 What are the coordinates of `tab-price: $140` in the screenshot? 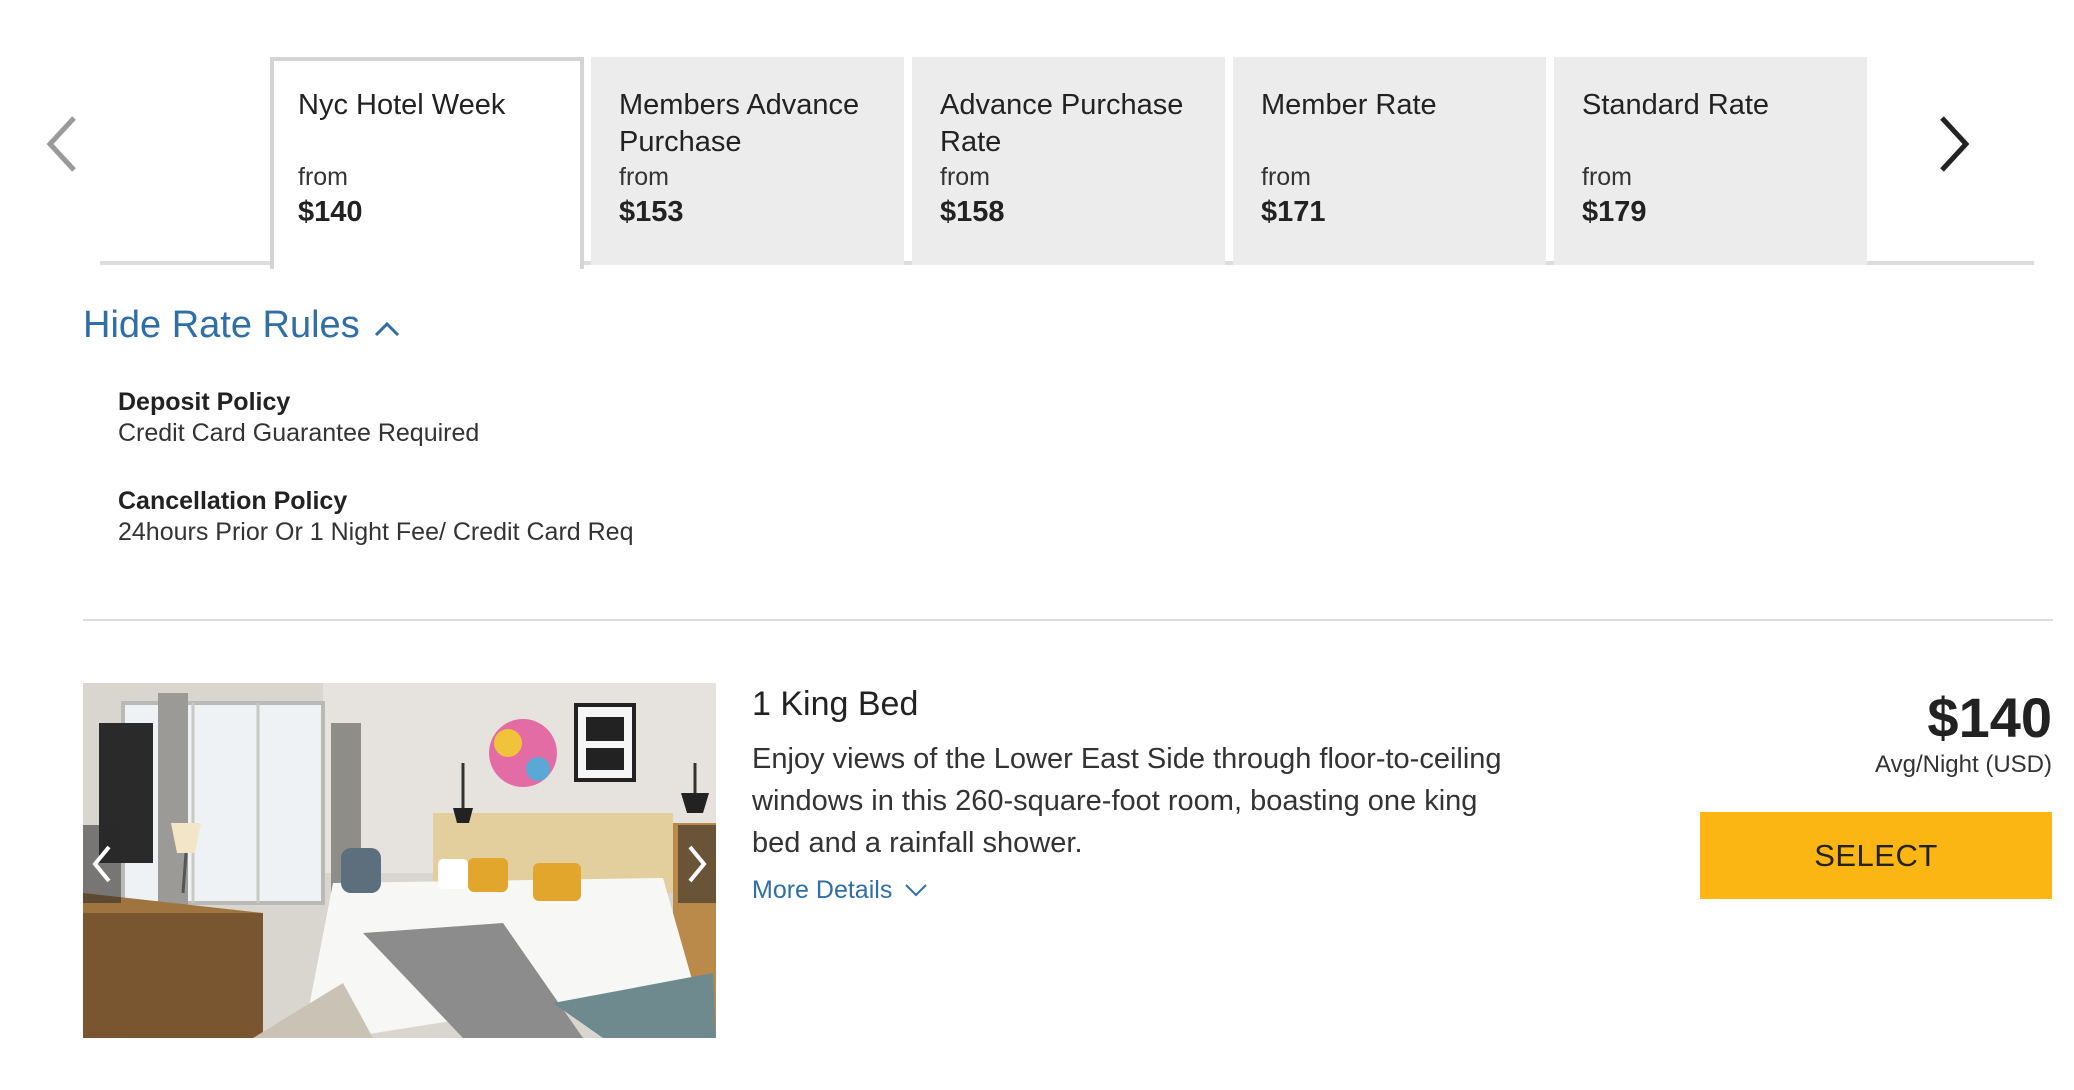 It's located at (330, 212).